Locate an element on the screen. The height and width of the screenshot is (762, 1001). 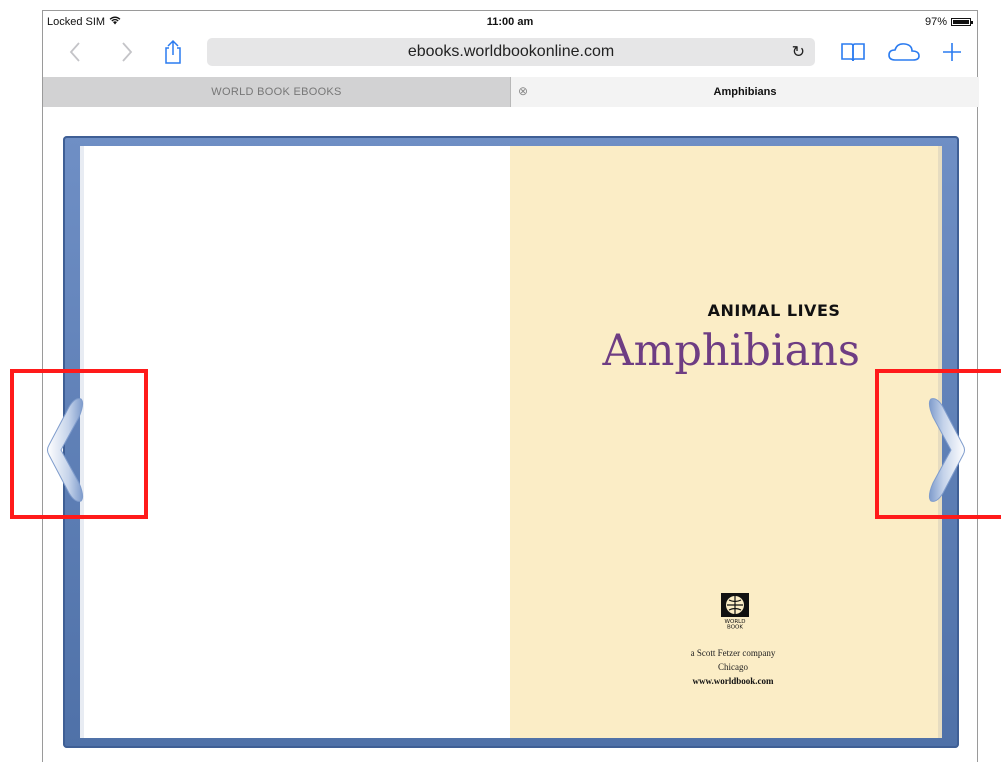
book-title: Amphibians is located at coordinates (731, 351).